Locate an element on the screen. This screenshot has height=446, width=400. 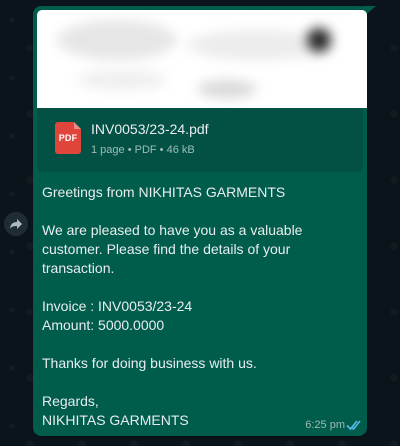
message-line: We are pleased to have you as a valuable is located at coordinates (172, 230).